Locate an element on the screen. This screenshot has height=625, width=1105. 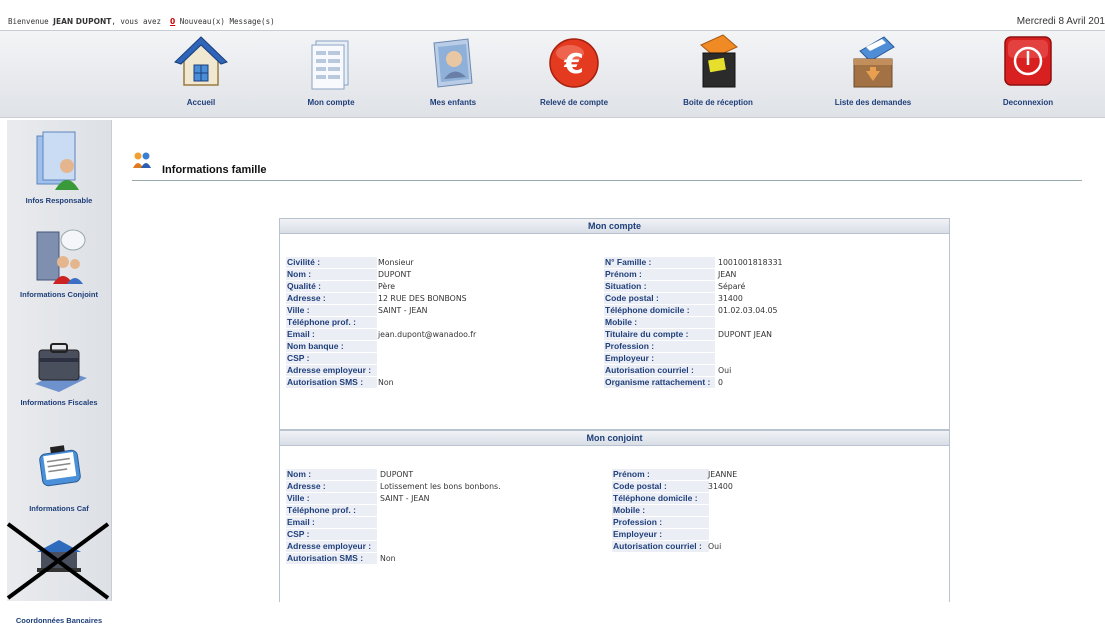
field-value: 1001001818331 is located at coordinates (750, 262).